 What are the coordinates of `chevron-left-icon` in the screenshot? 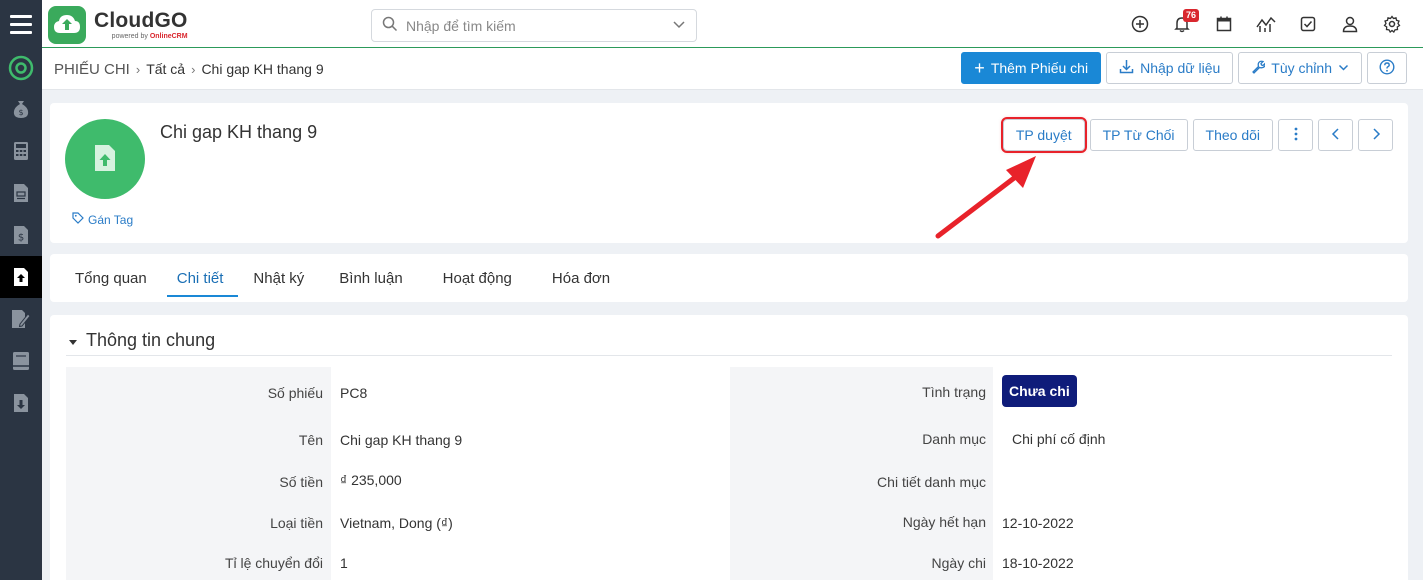 It's located at (1336, 135).